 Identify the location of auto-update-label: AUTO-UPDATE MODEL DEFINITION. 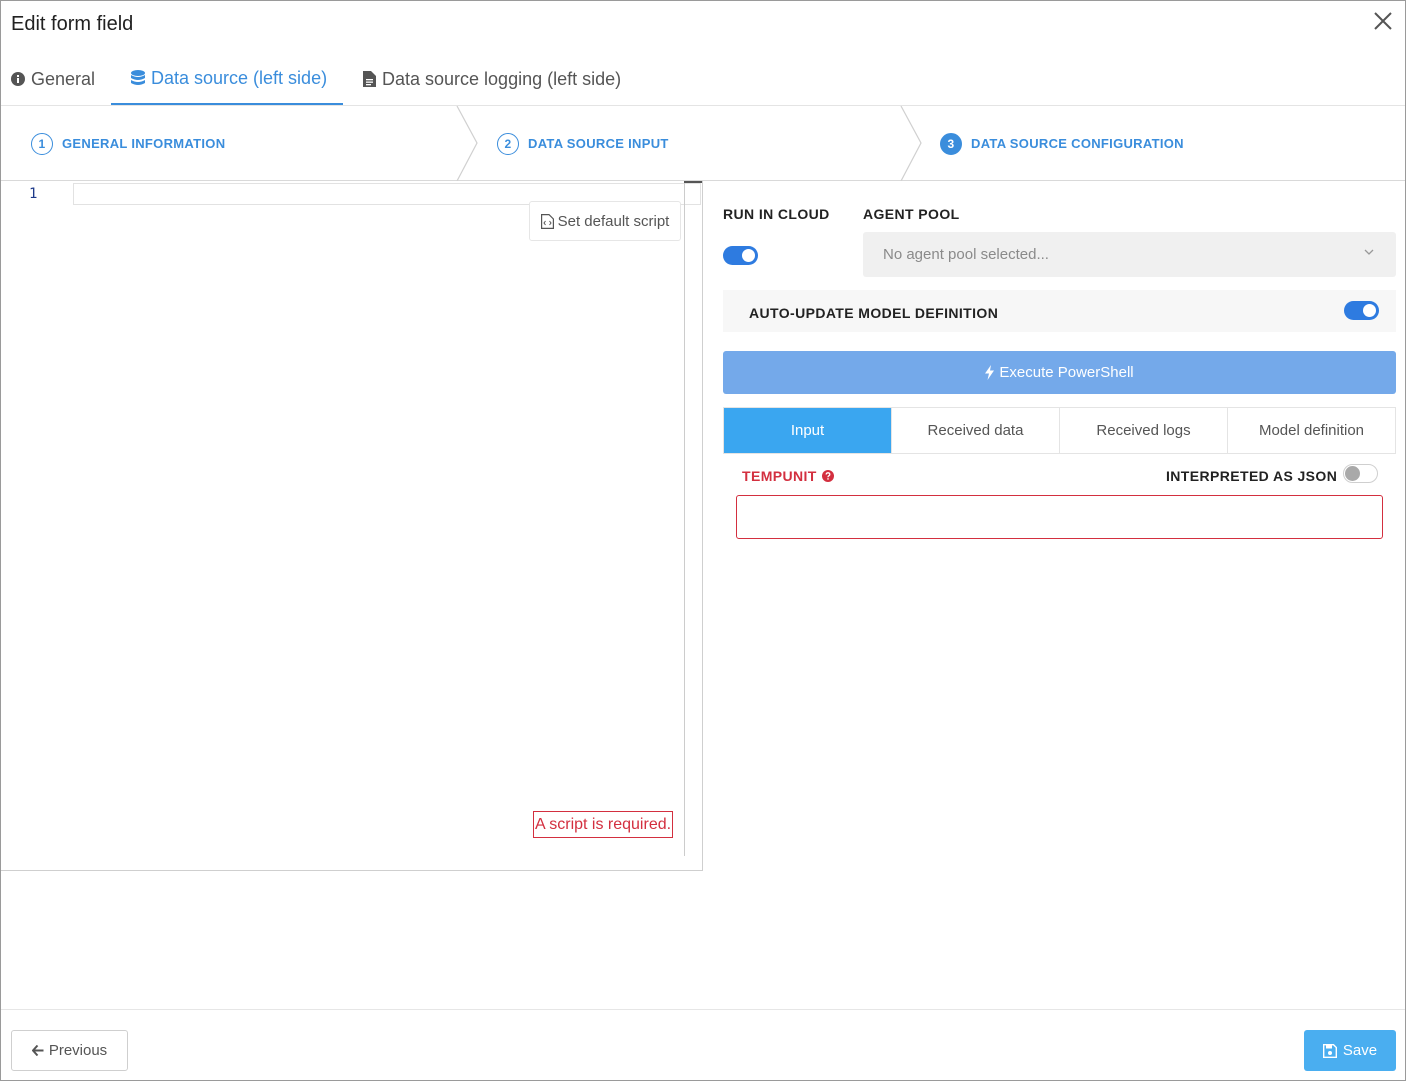
(874, 313).